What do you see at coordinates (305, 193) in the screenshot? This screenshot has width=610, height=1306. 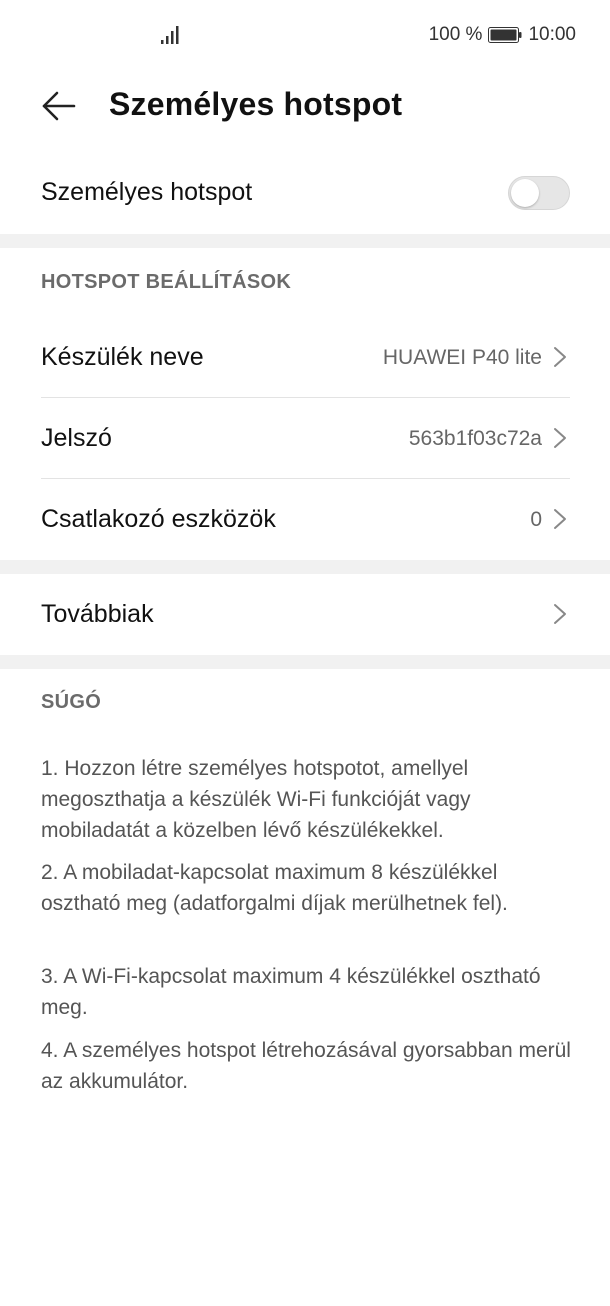 I see `hotspot-toggle-row: Személyes hotspot` at bounding box center [305, 193].